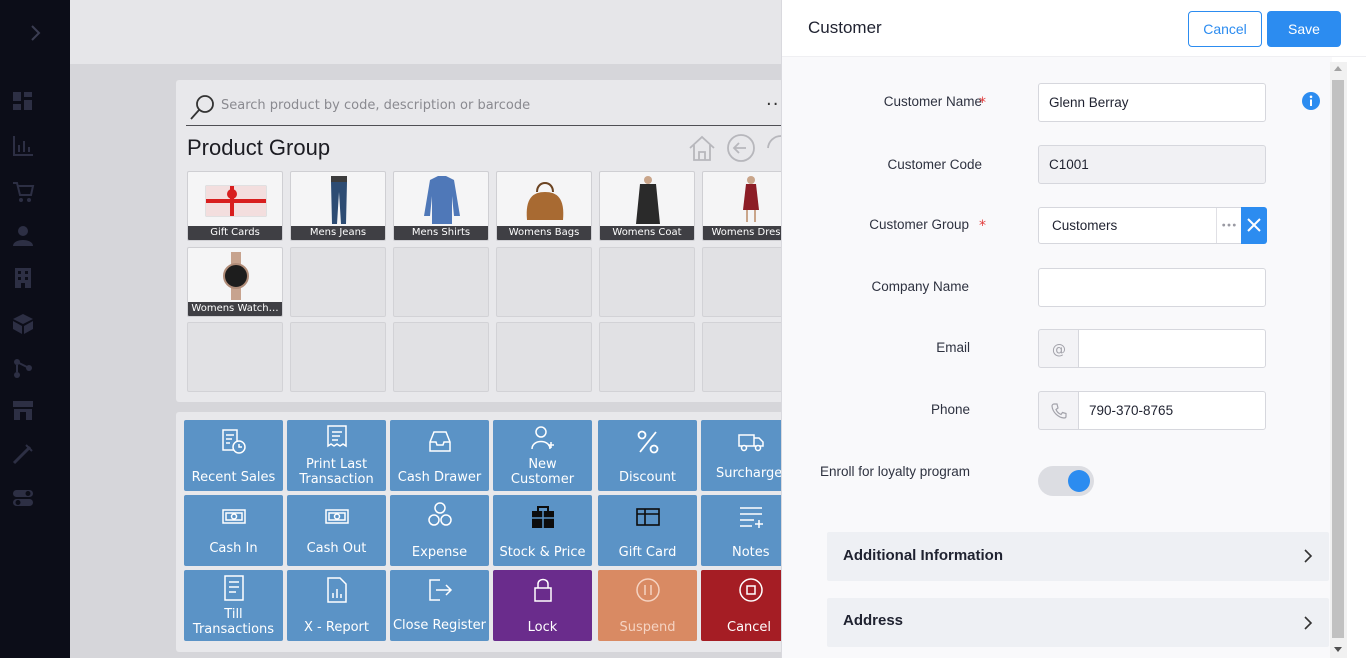 This screenshot has height=658, width=1366. Describe the element at coordinates (1172, 410) in the screenshot. I see `phone-input: 790-370-8765` at that location.